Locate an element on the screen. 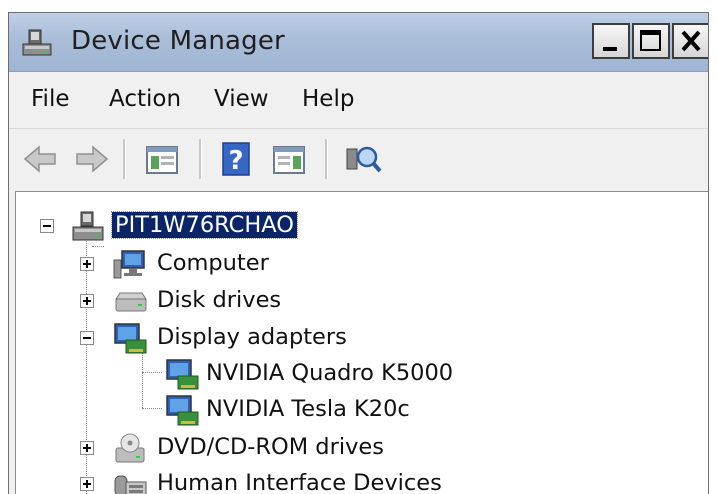 This screenshot has width=717, height=494. help-icon: ? is located at coordinates (237, 159).